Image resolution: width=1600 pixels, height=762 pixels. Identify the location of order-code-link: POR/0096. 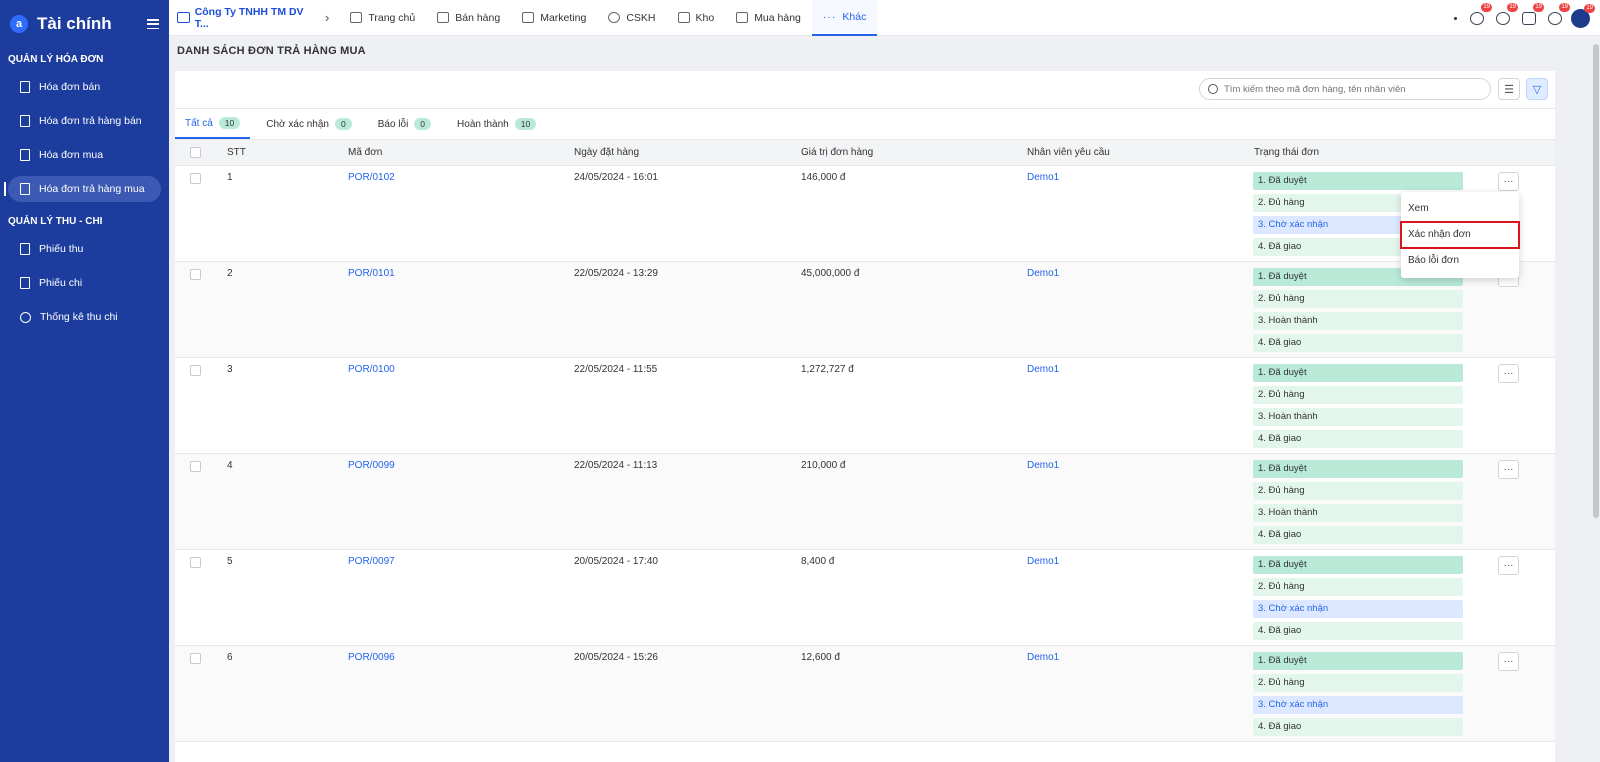
(371, 657).